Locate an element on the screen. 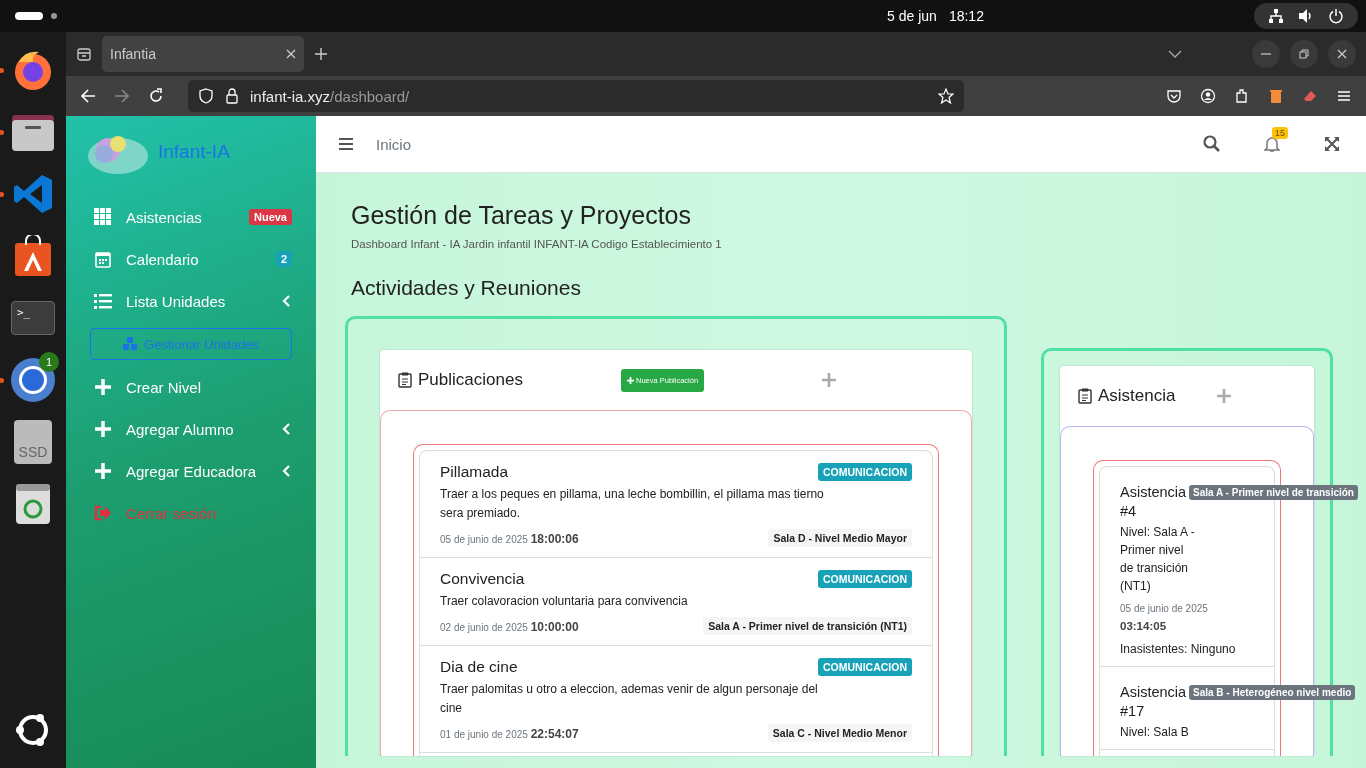  code-editor-icon is located at coordinates (33, 194).